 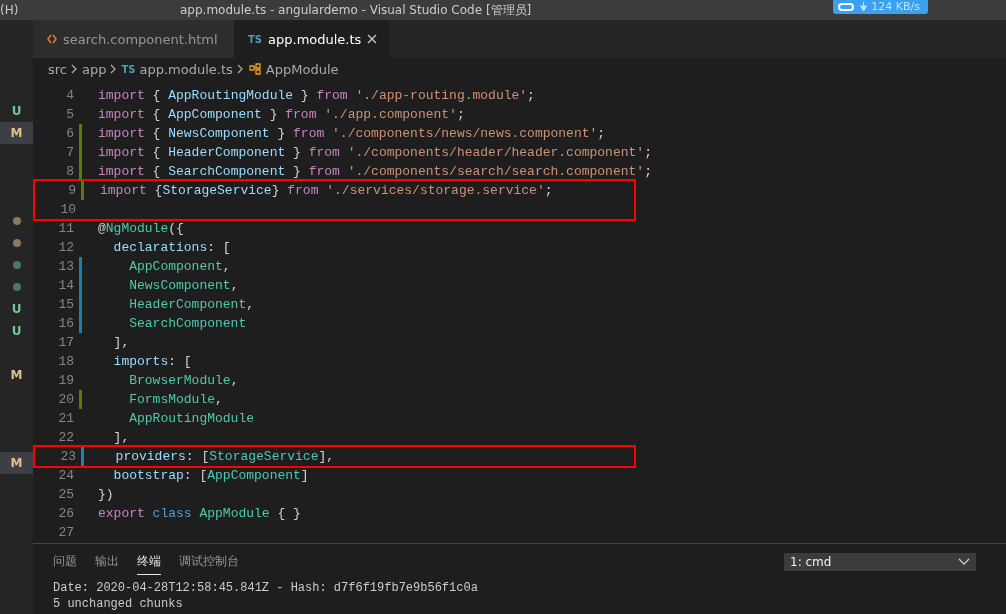 I want to click on code-line: SearchComponent, so click(x=187, y=323).